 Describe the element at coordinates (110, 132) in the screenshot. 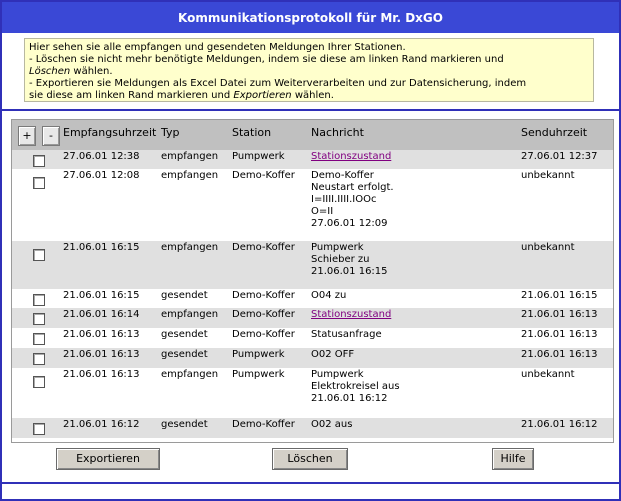

I see `header-empfangsuhrzeit: Empfangsuhrzeit` at that location.